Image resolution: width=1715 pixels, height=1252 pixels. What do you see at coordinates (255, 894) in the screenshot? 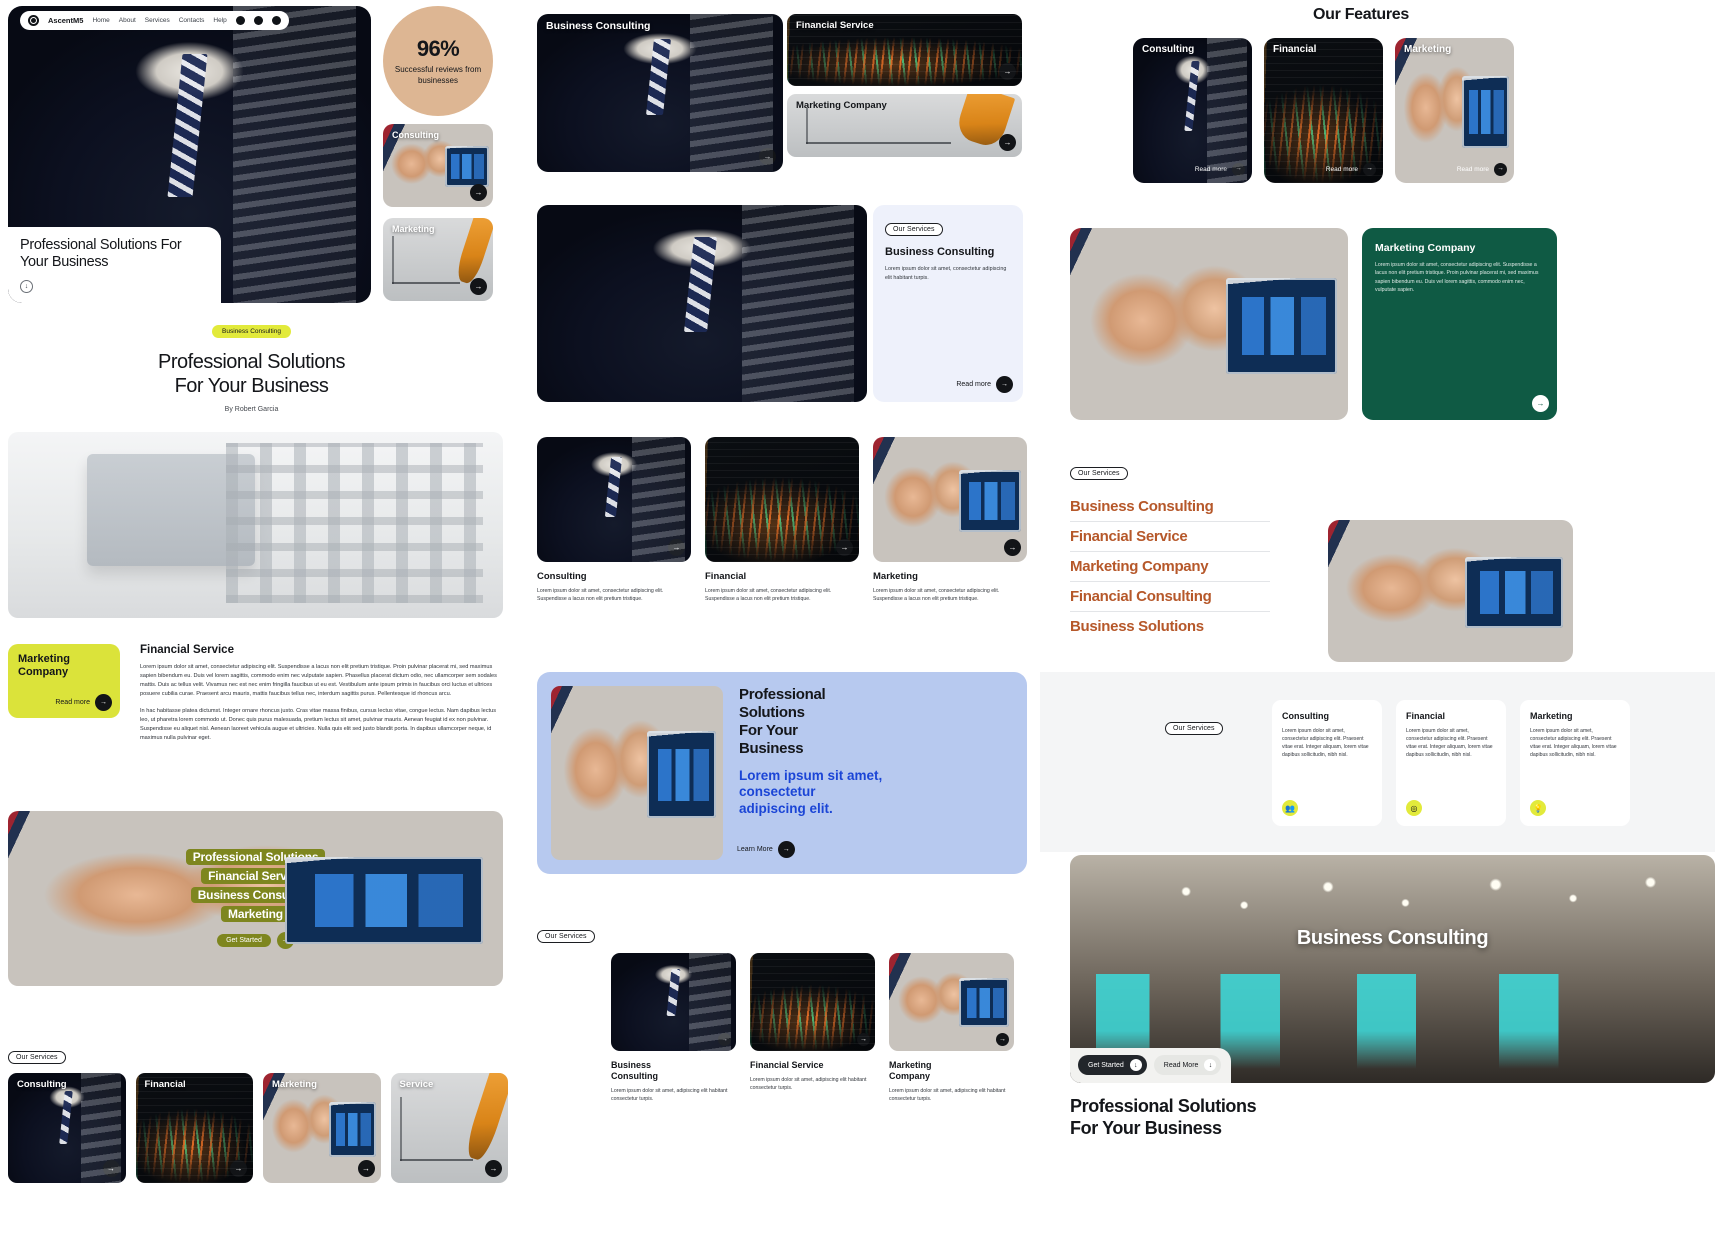
I see `cta-line: Business Consulting` at bounding box center [255, 894].